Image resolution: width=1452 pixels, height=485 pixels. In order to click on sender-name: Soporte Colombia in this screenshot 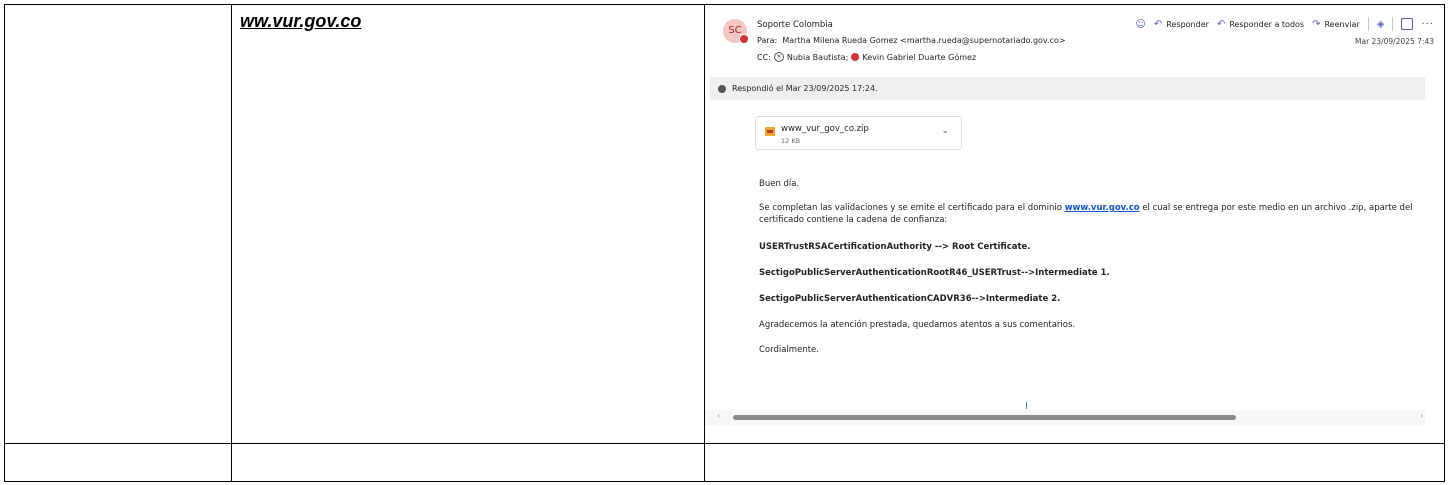, I will do `click(795, 25)`.